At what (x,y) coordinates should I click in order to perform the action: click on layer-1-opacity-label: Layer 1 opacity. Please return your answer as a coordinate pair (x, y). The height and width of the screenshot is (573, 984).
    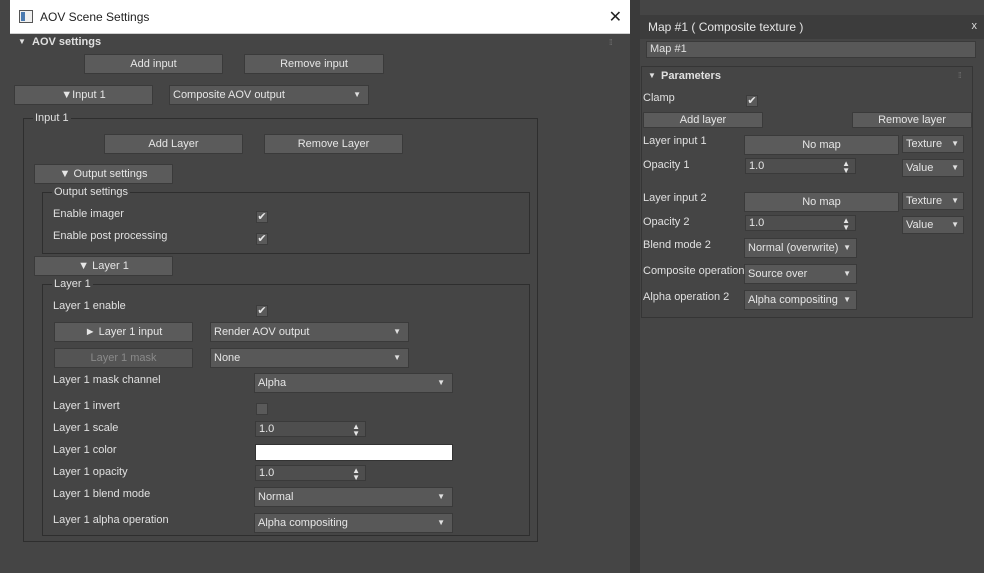
    Looking at the image, I should click on (90, 472).